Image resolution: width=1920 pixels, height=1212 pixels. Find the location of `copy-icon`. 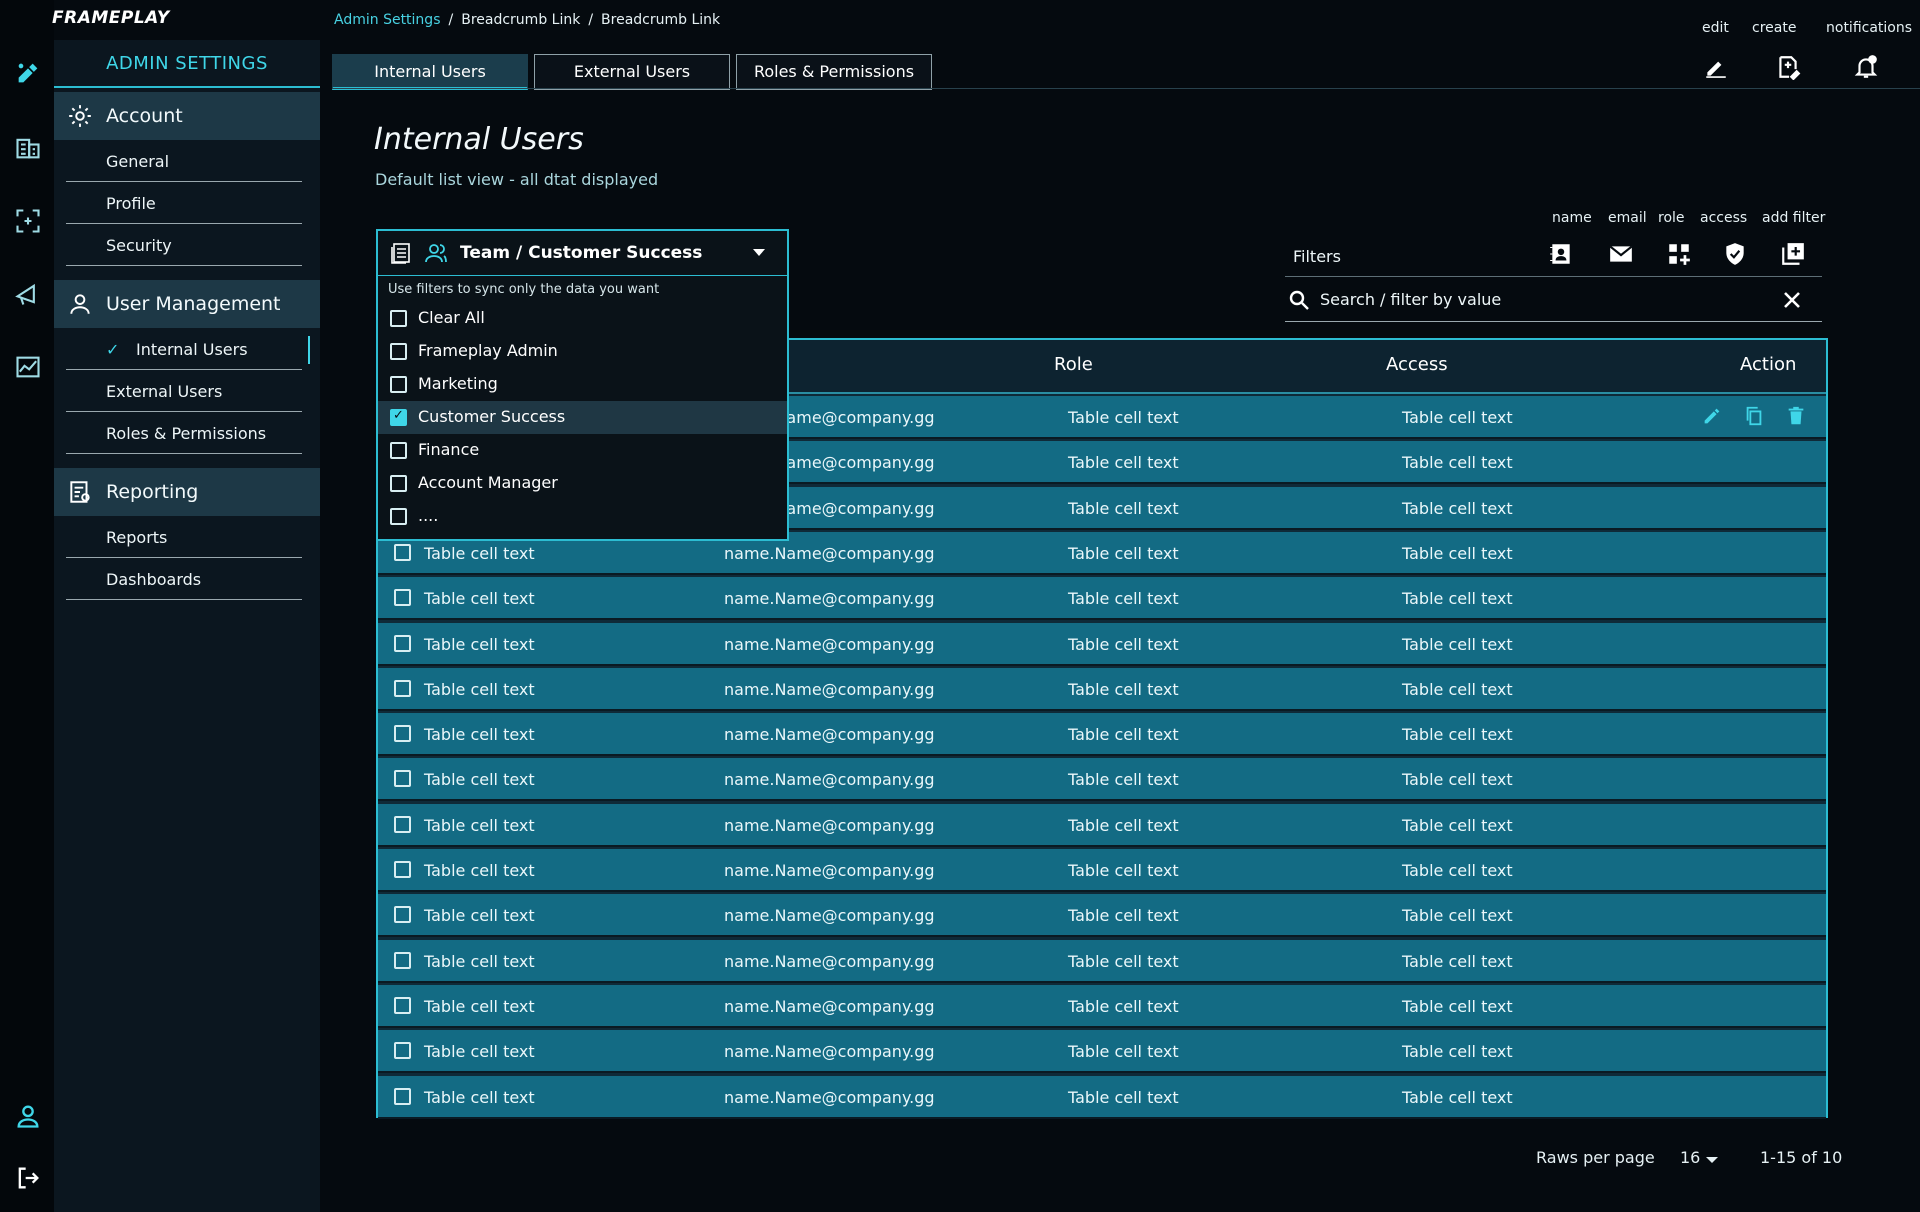

copy-icon is located at coordinates (1754, 416).